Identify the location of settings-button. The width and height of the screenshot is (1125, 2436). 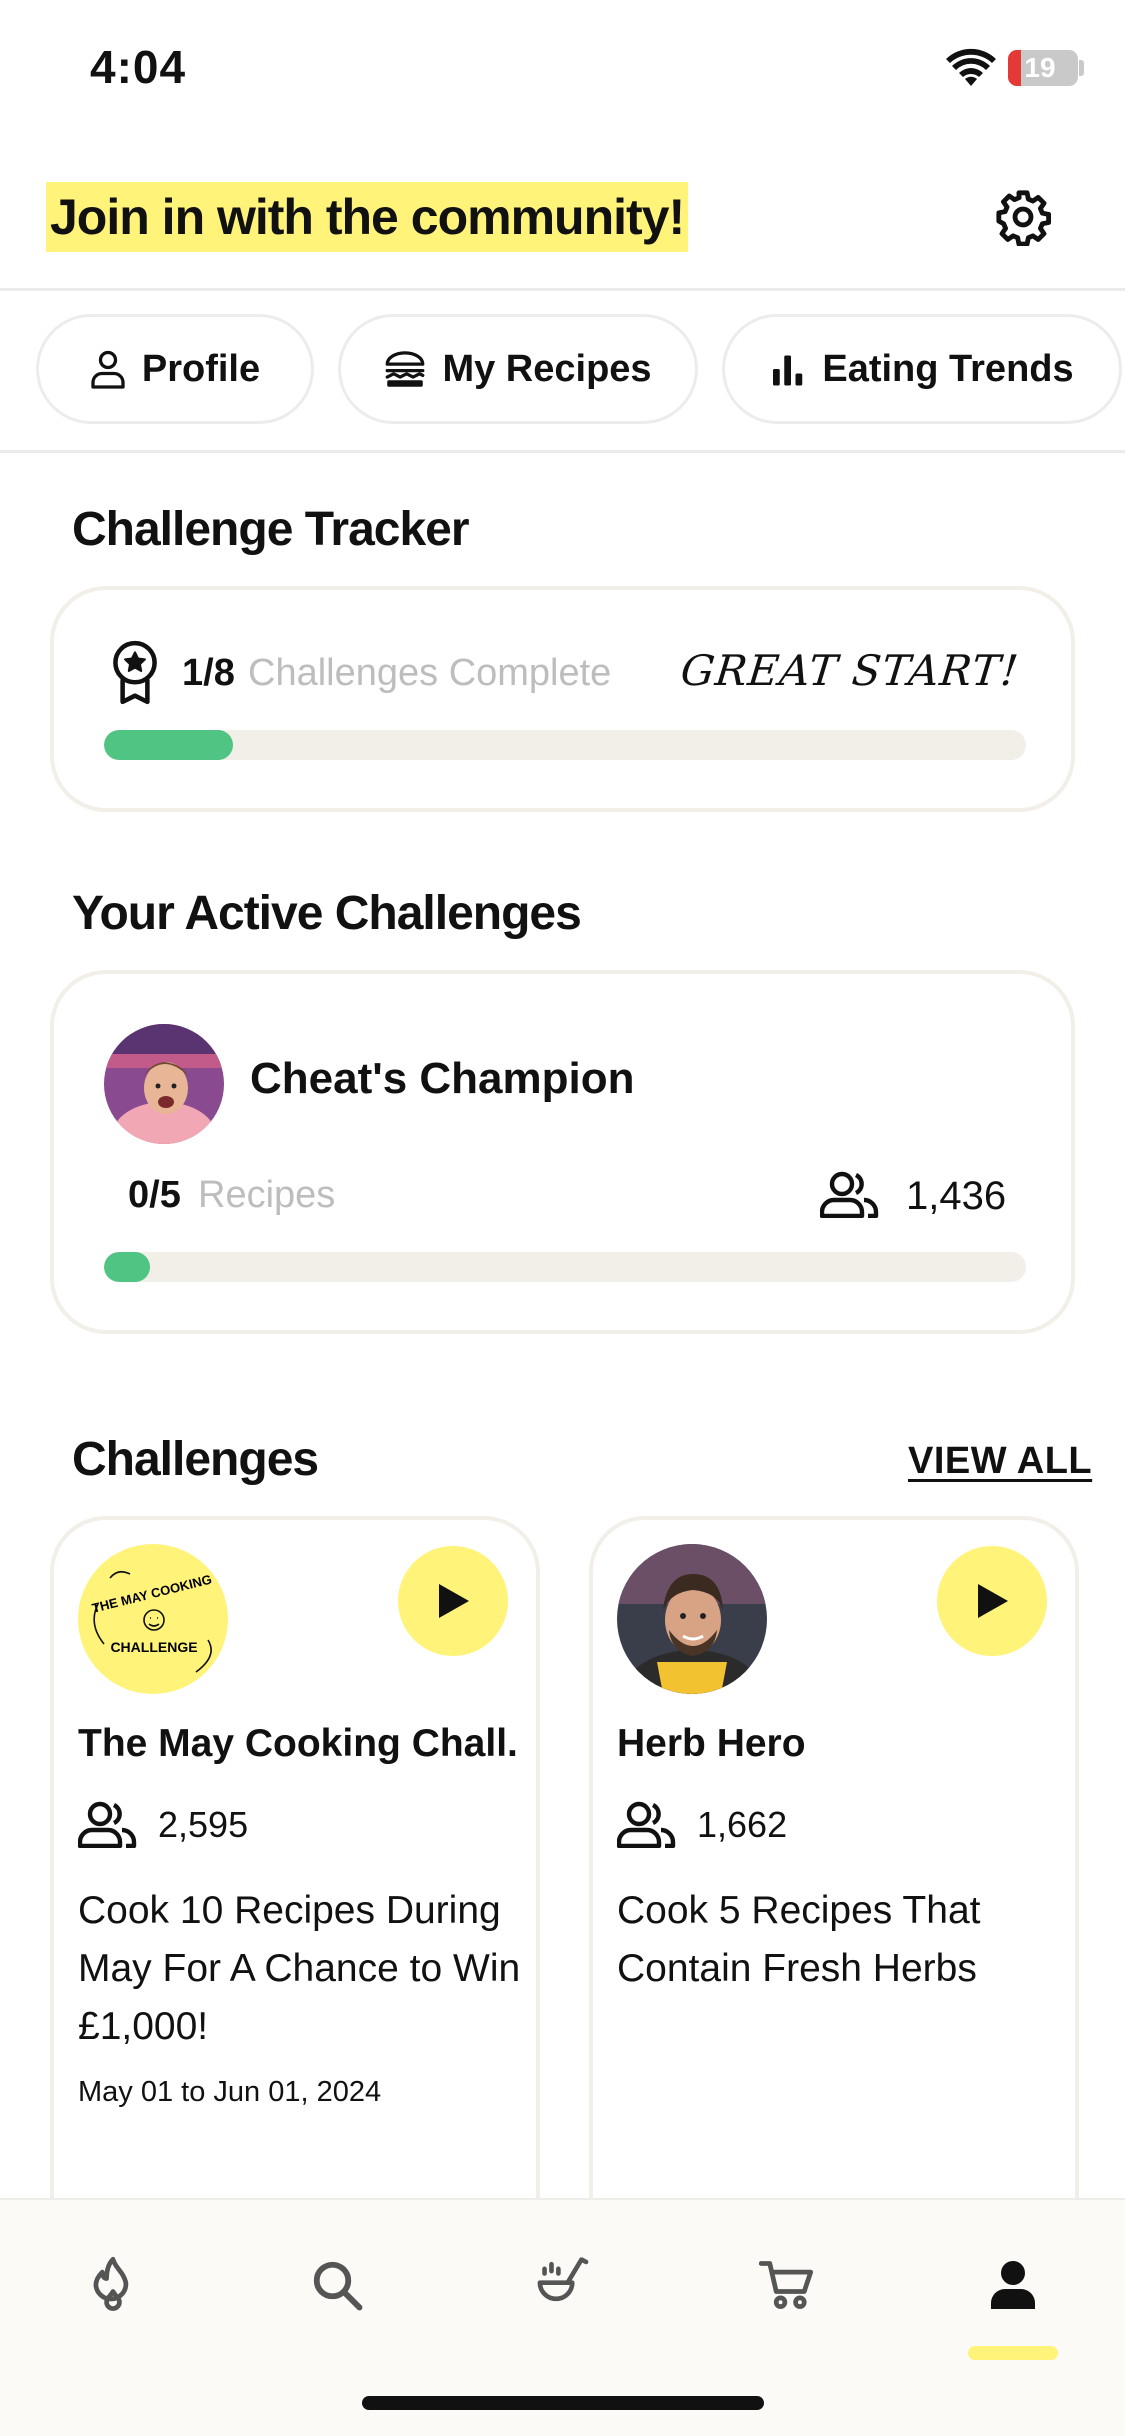
(1023, 217).